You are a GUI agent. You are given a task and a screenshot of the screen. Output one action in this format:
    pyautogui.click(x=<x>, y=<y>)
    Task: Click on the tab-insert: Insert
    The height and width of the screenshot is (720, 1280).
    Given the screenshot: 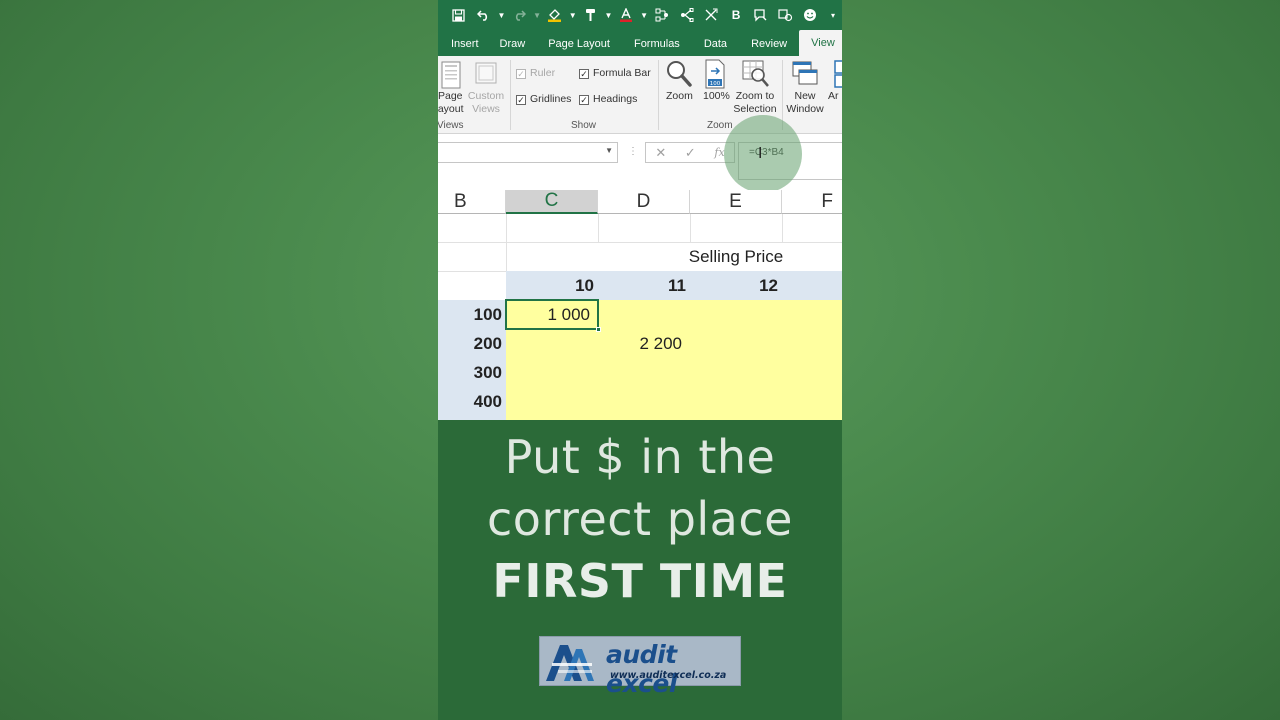 What is the action you would take?
    pyautogui.click(x=464, y=44)
    